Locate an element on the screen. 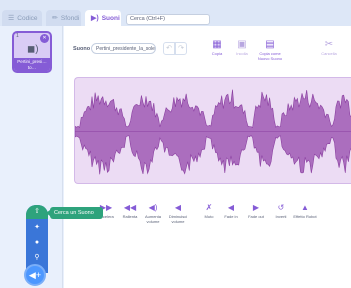  surprise-icon: ✦ is located at coordinates (37, 227).